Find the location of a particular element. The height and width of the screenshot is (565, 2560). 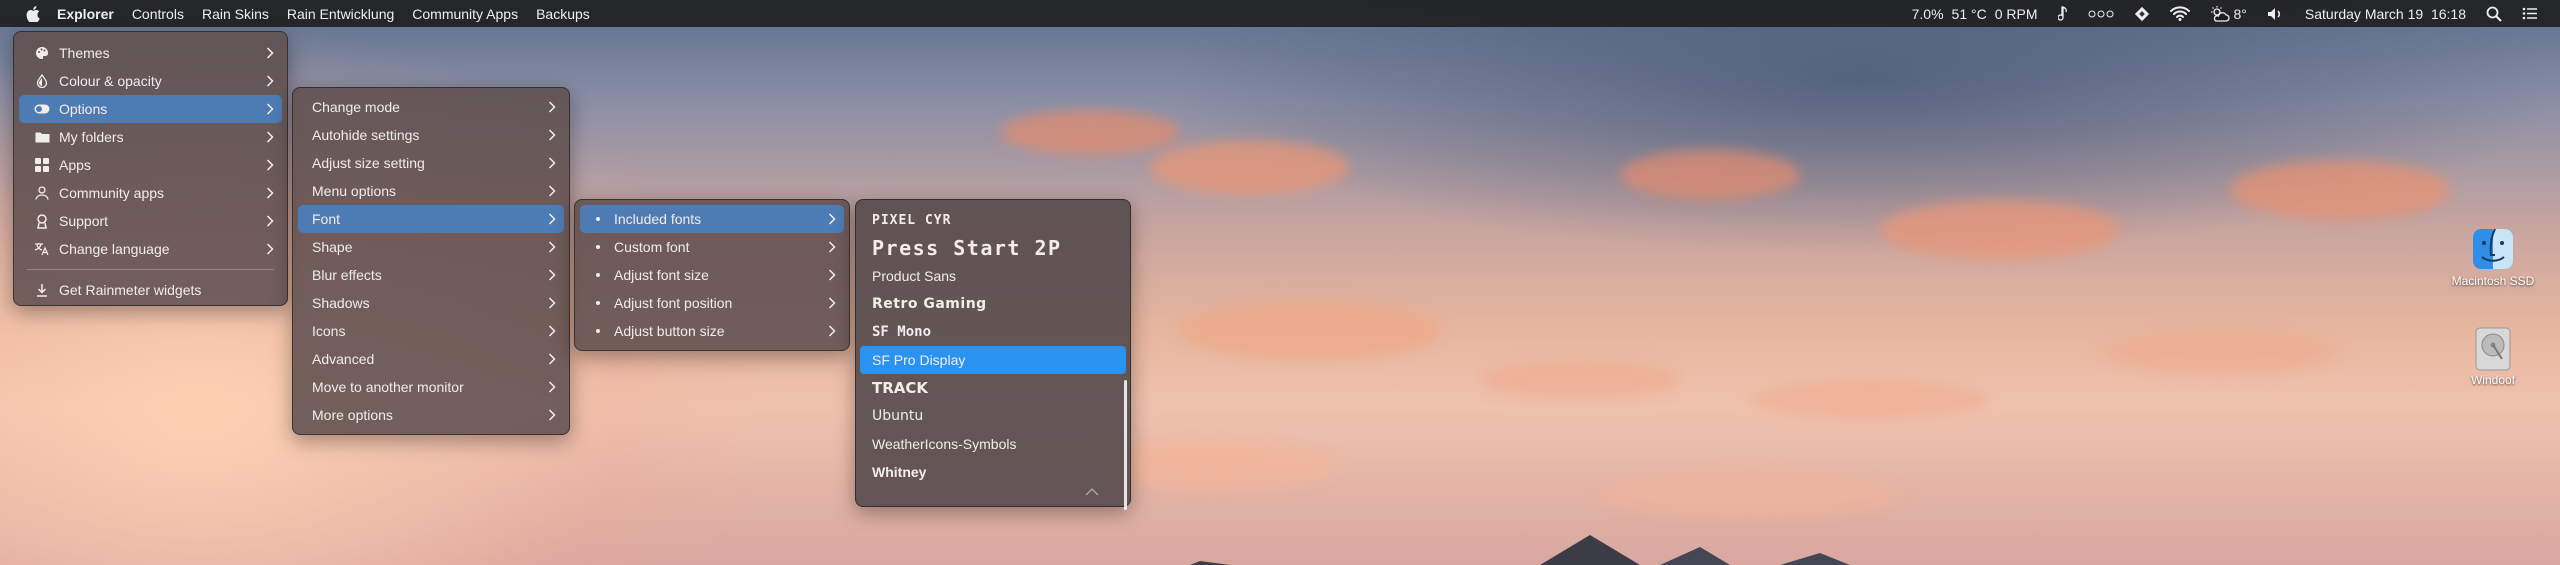

cpu-temperature: 51 °C is located at coordinates (1969, 13).